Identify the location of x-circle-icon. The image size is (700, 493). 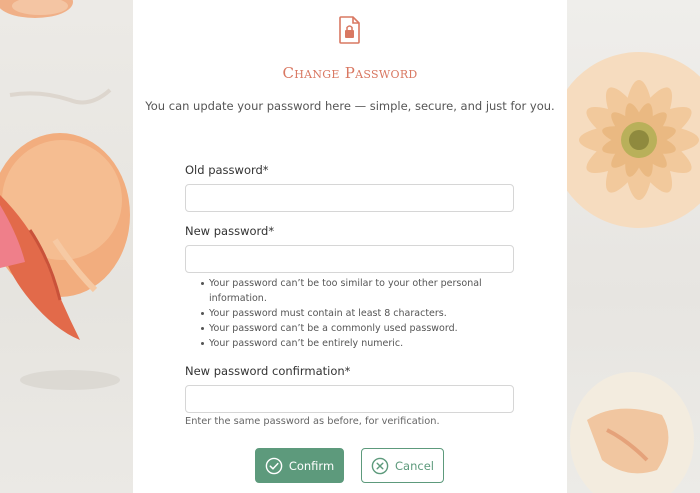
(380, 466).